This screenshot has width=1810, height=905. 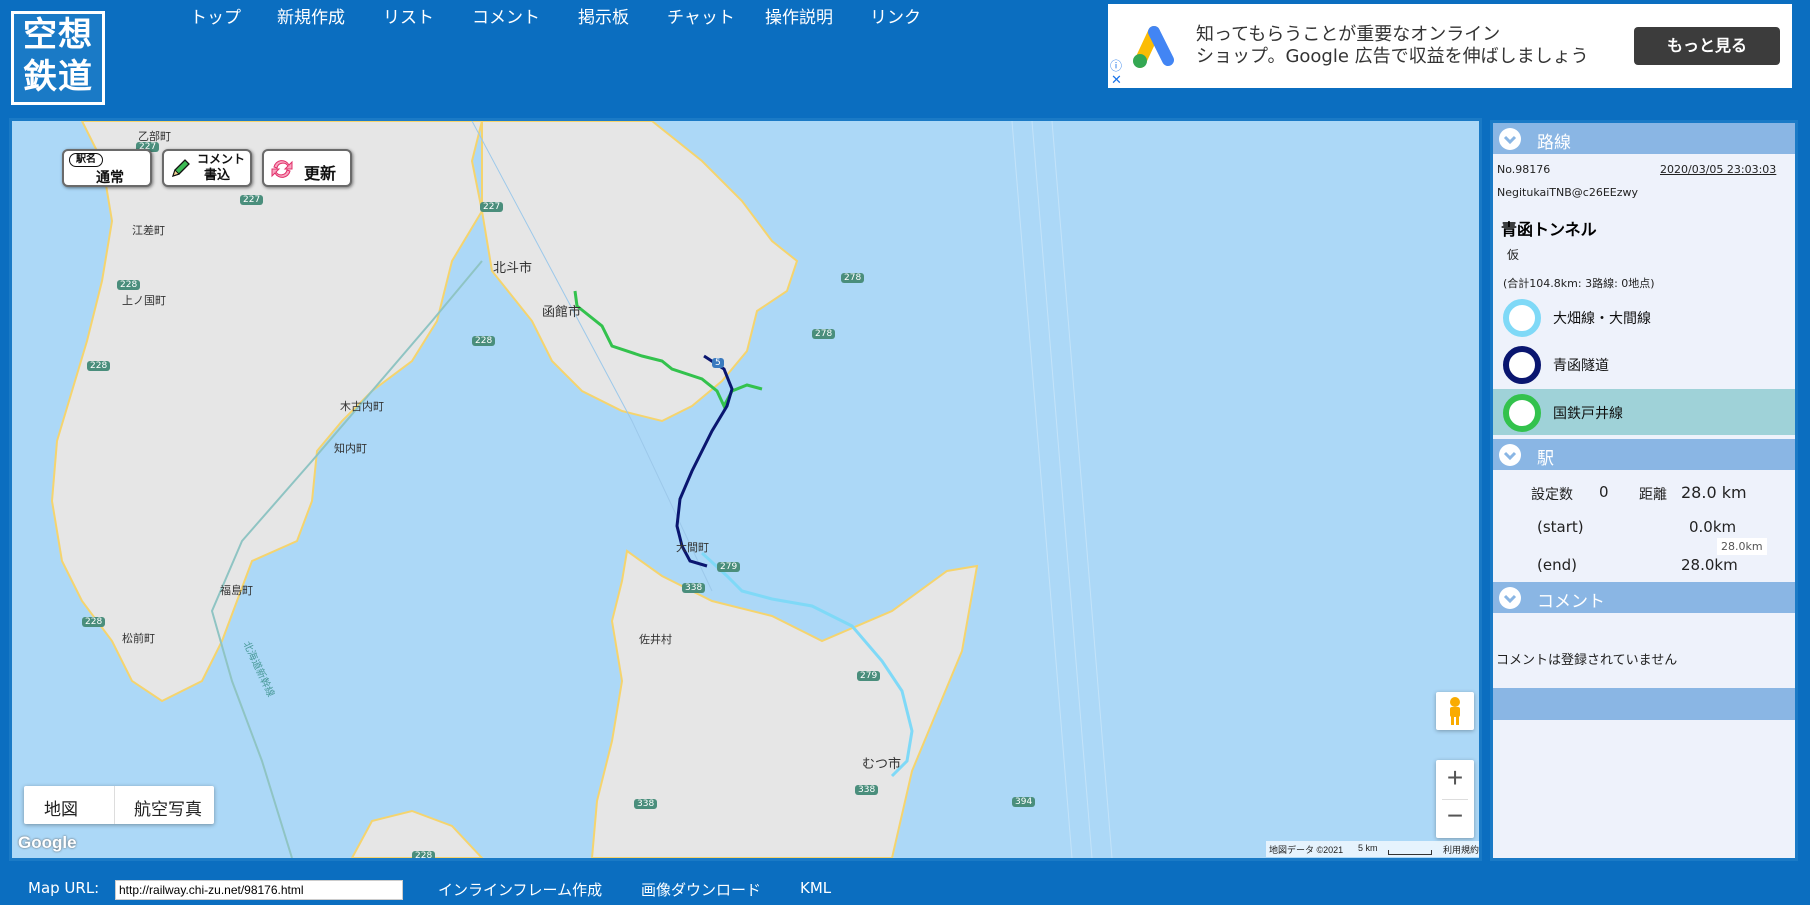 I want to click on station-tag: 駅名, so click(x=86, y=160).